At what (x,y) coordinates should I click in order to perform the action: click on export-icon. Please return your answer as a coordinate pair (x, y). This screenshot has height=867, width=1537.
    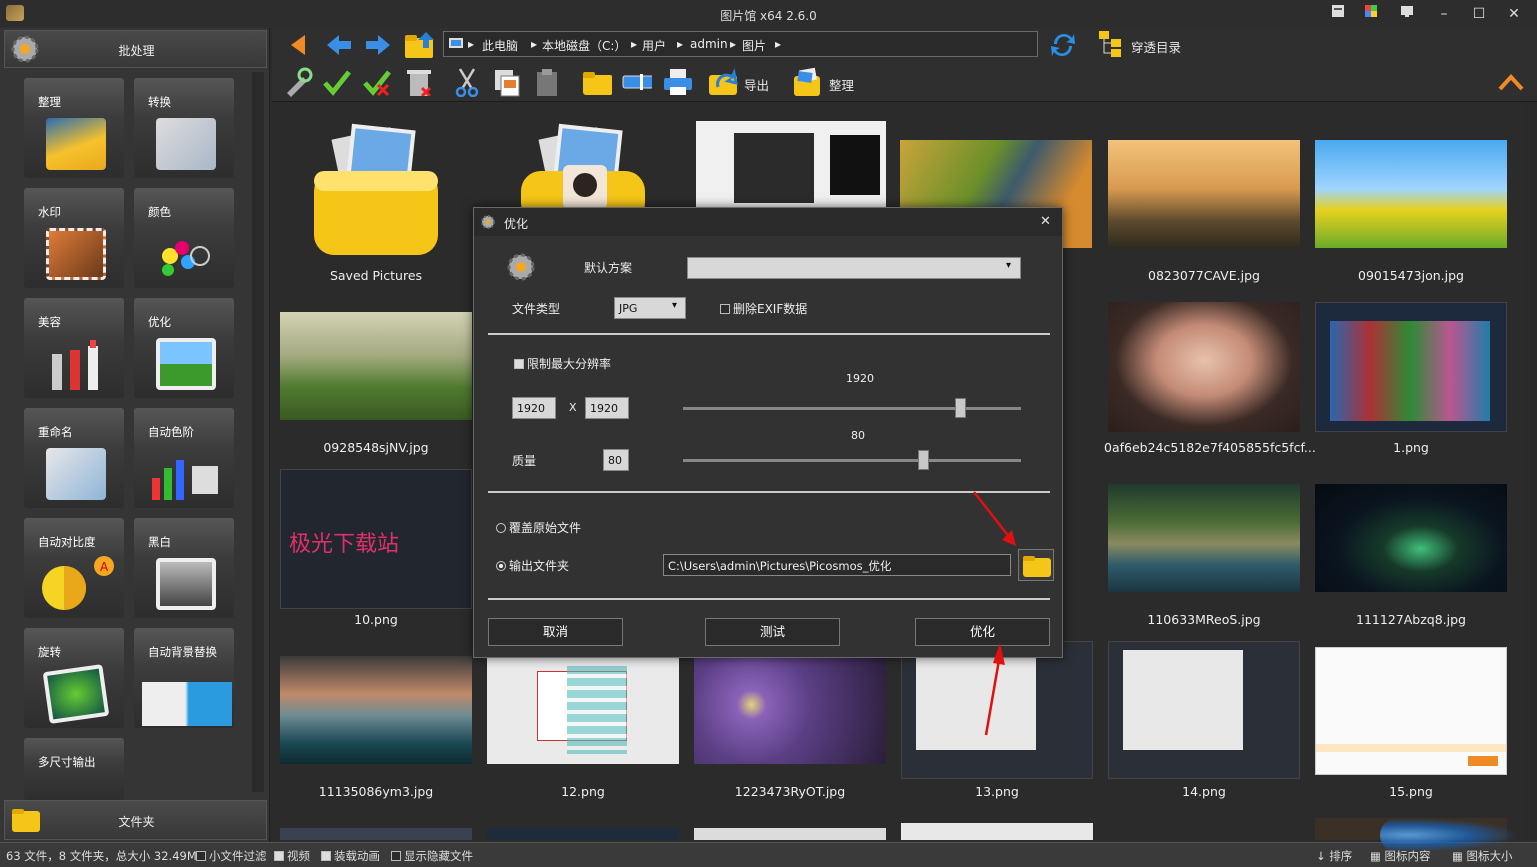
    Looking at the image, I should click on (723, 82).